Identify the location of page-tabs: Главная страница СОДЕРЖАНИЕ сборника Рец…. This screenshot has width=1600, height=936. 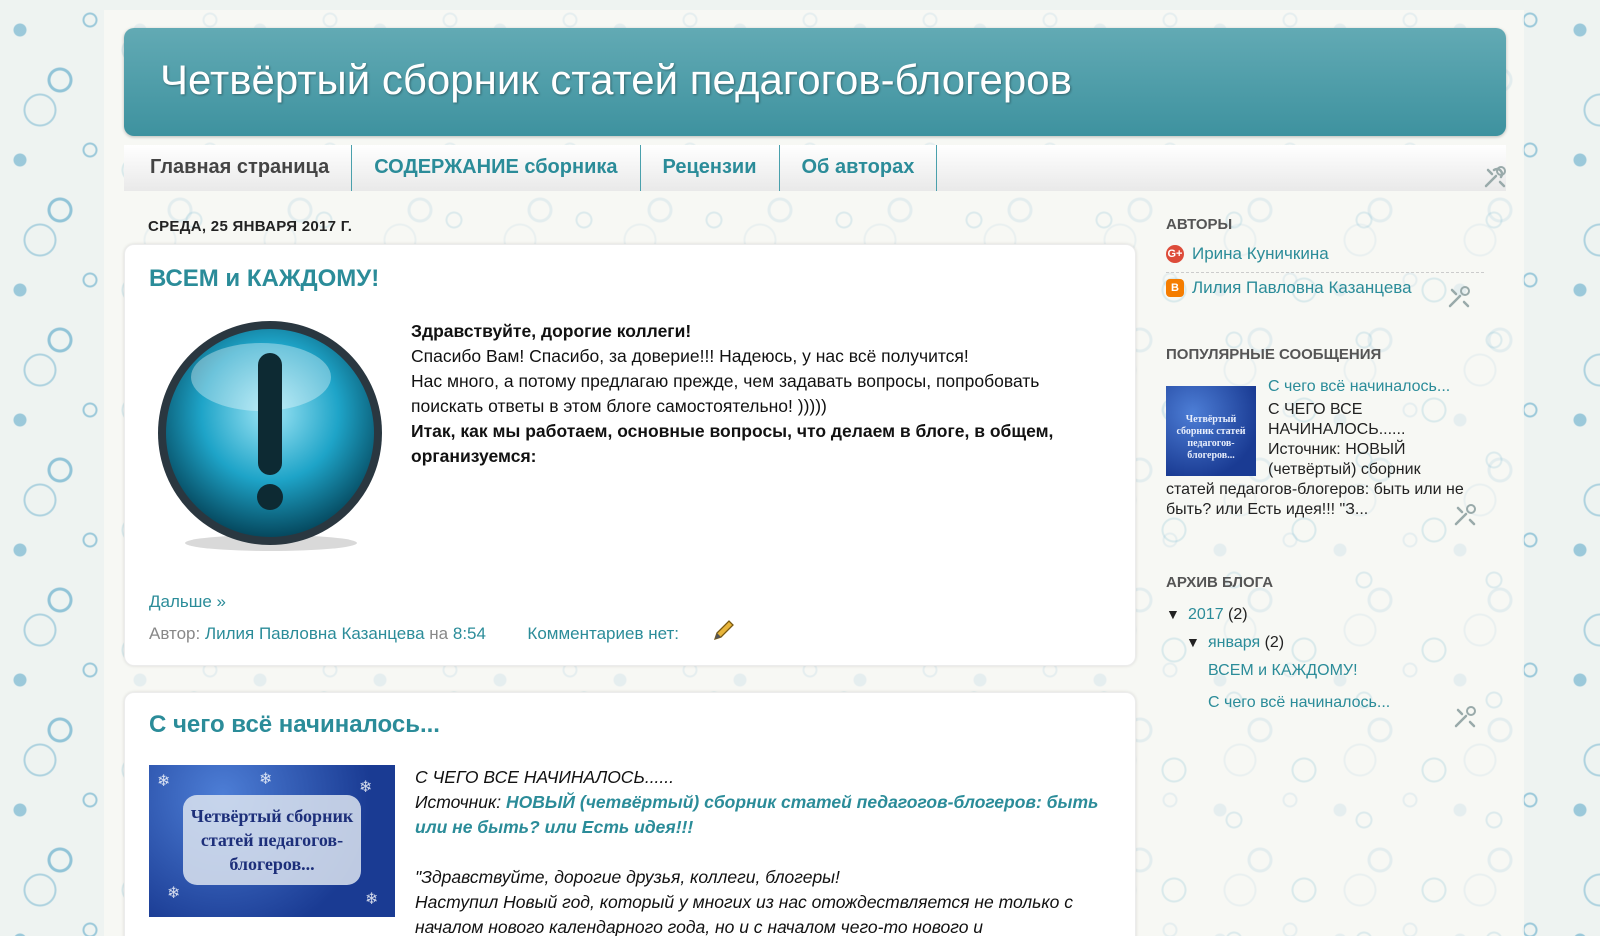
(815, 168).